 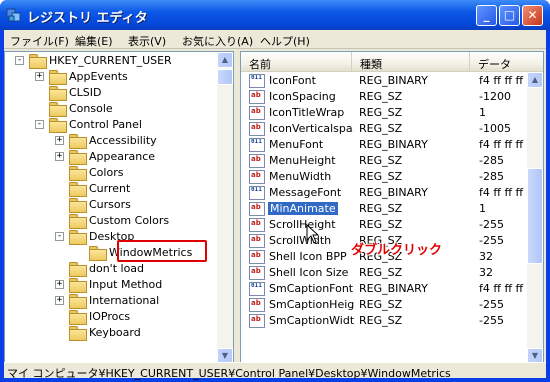 I want to click on value-name: SmCaptionHeight, so click(x=311, y=304).